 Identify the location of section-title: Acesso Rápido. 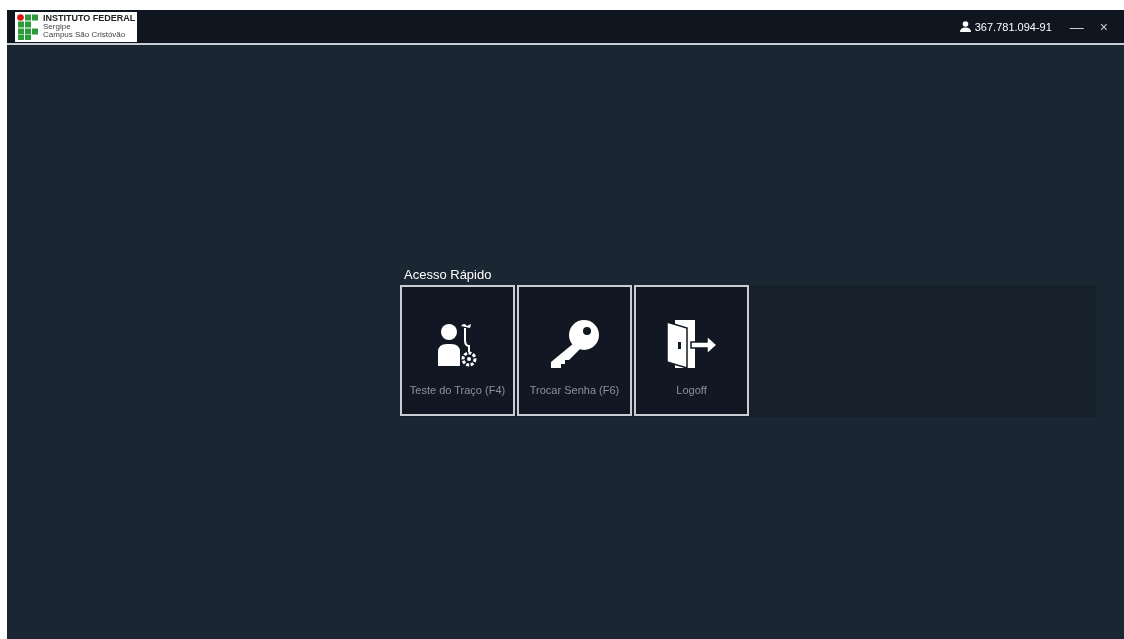
(448, 274).